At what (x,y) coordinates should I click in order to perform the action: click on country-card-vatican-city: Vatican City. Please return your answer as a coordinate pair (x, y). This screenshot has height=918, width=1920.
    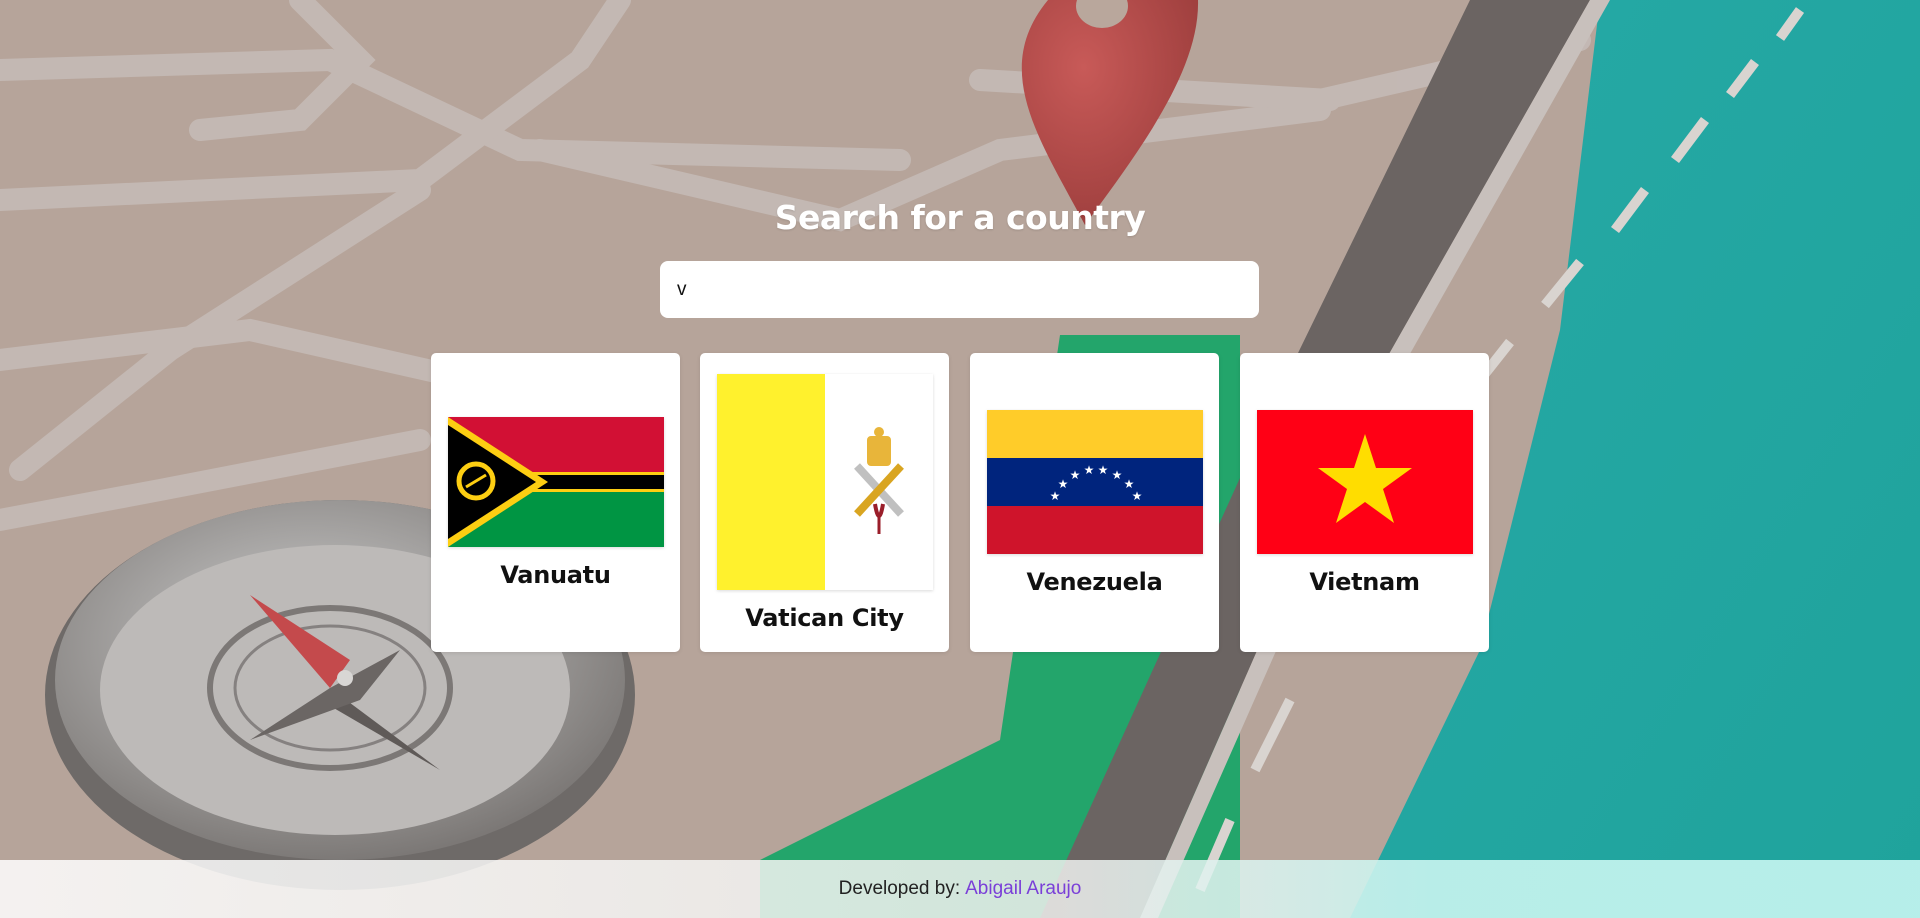
    Looking at the image, I should click on (824, 502).